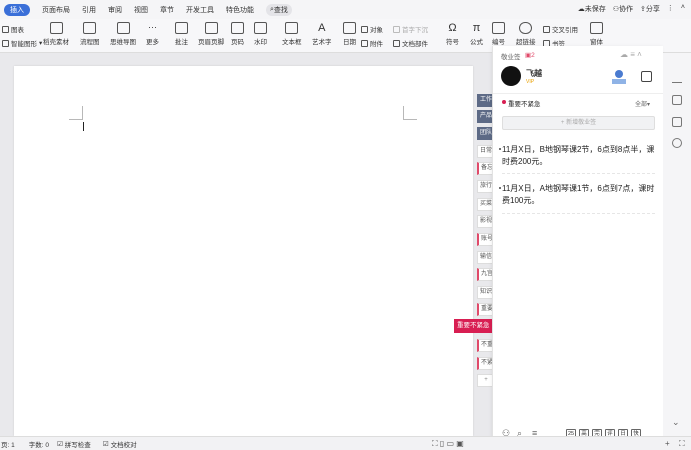 The image size is (691, 450). What do you see at coordinates (485, 292) in the screenshot?
I see `side-tag: 知识` at bounding box center [485, 292].